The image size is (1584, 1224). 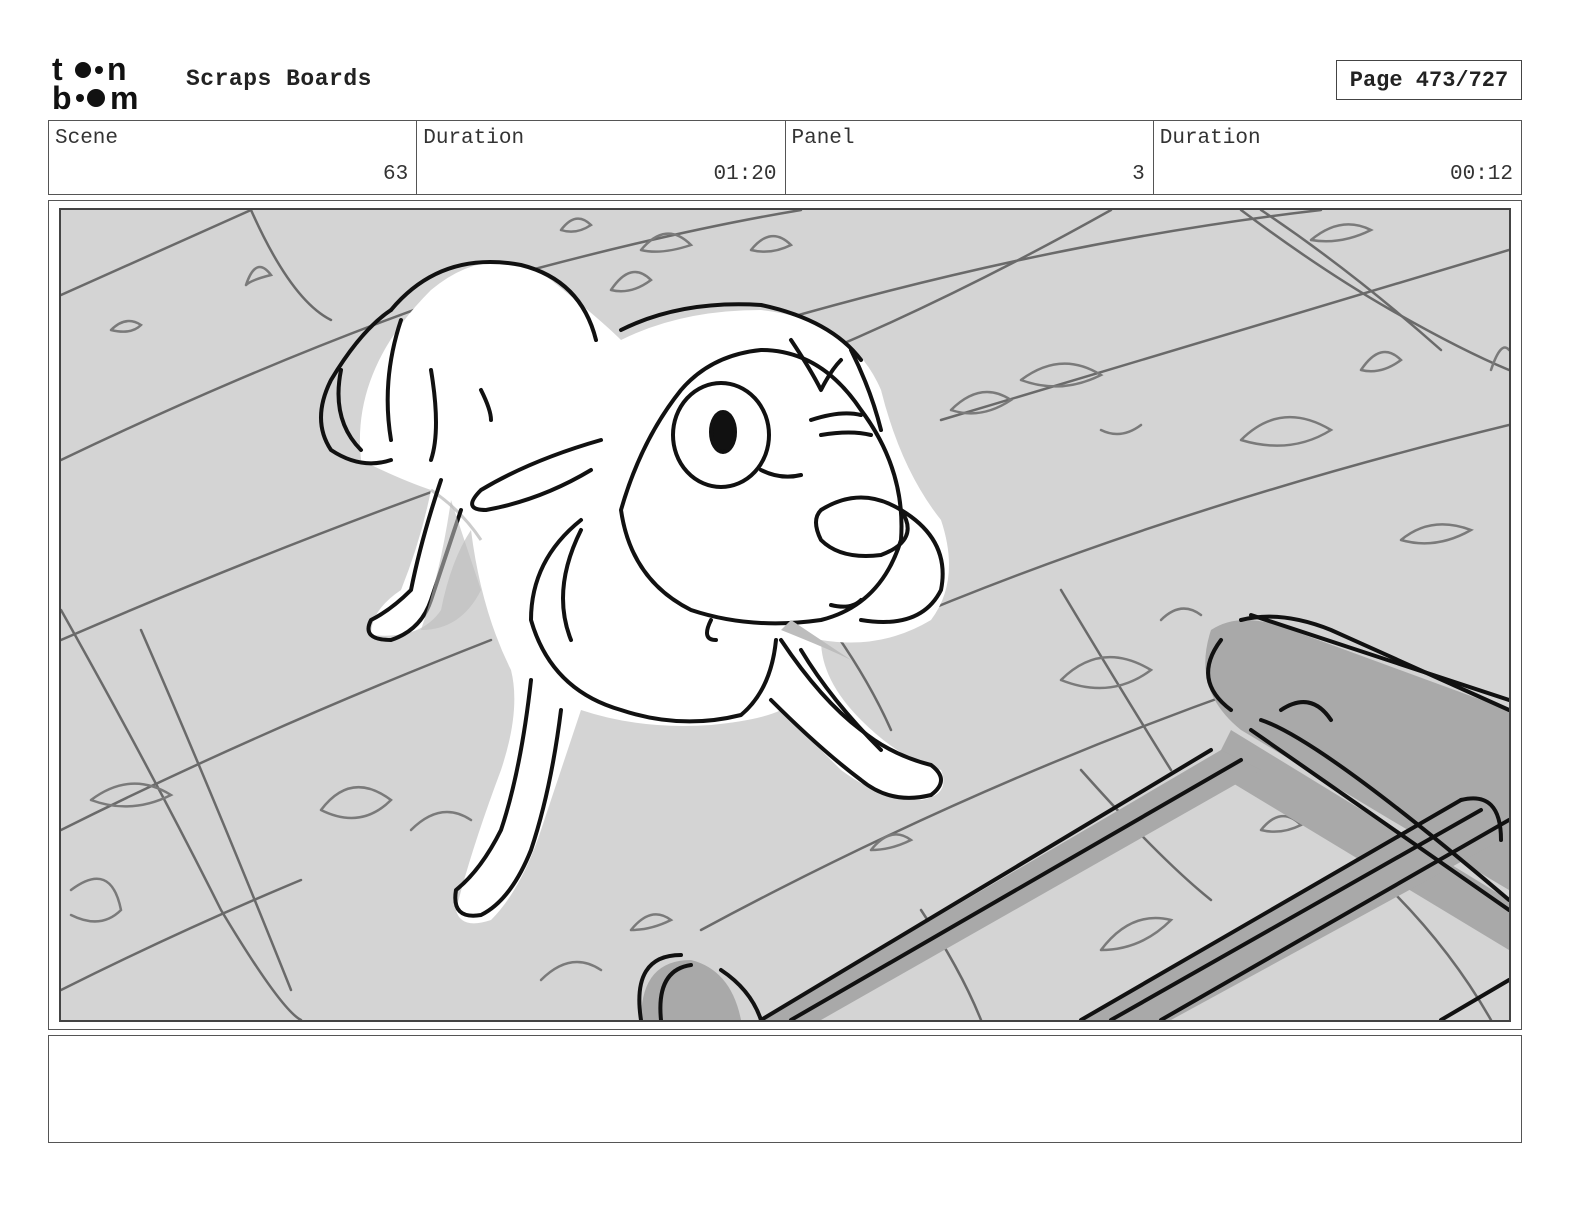 What do you see at coordinates (396, 174) in the screenshot?
I see `scene-value: 63` at bounding box center [396, 174].